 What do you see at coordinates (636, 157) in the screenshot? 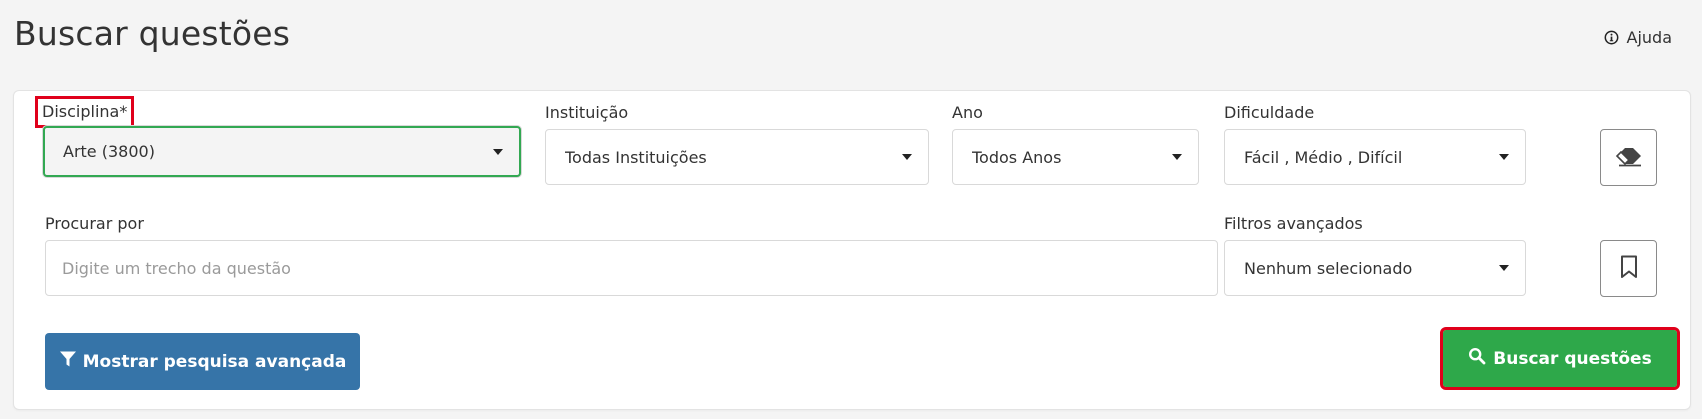
I see `instituicao-value: Todas Instituições` at bounding box center [636, 157].